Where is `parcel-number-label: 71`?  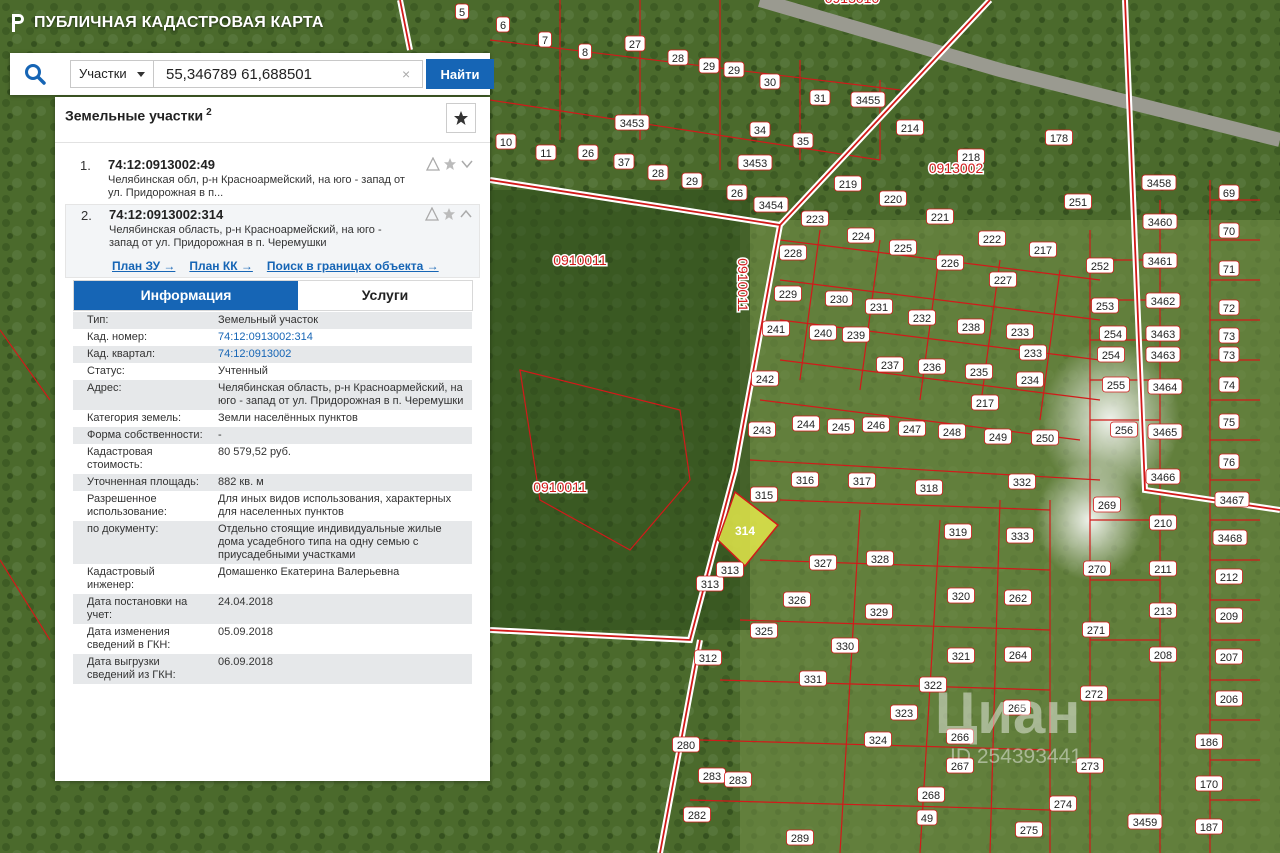
parcel-number-label: 71 is located at coordinates (1229, 270).